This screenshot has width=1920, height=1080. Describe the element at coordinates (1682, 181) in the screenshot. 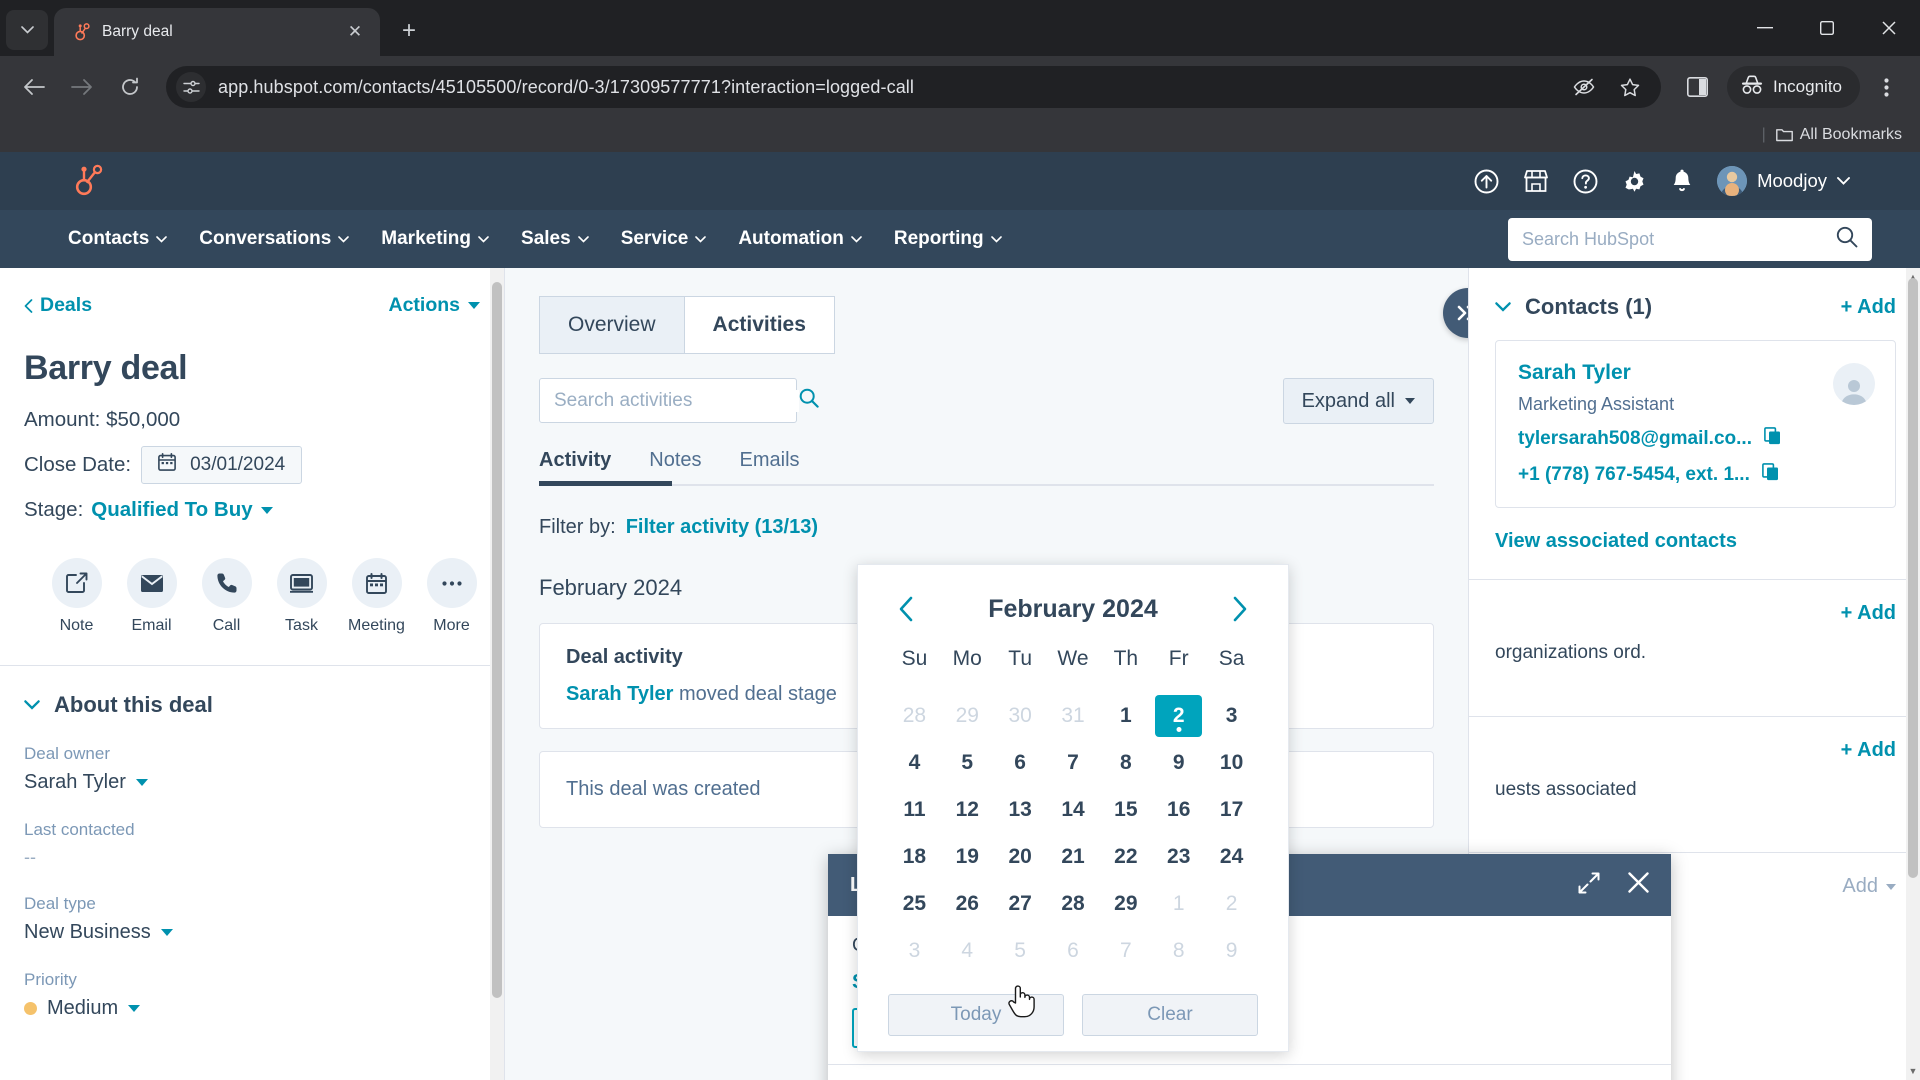

I see `notifications-bell-icon` at that location.